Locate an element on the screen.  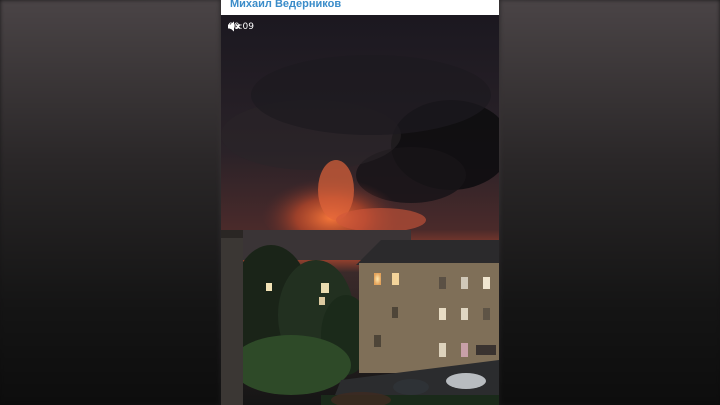
video-controls: 00:09 is located at coordinates (249, 26).